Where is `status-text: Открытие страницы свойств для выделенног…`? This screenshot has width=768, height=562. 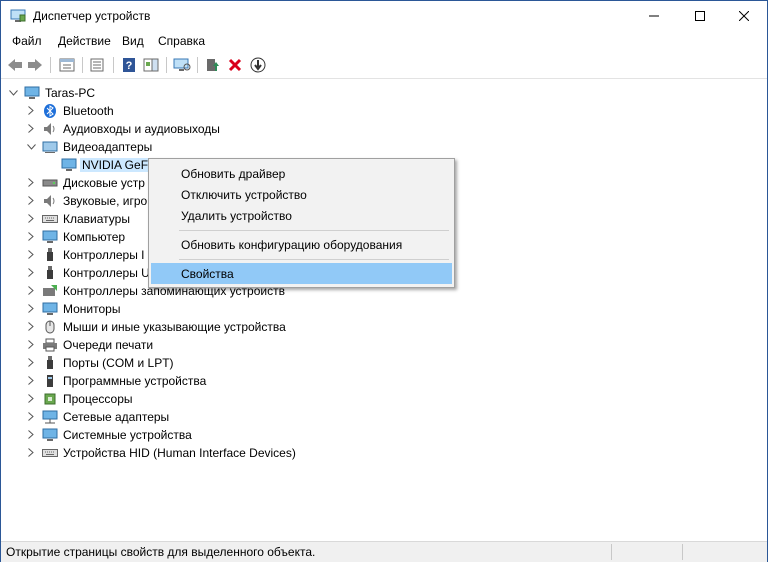
status-text: Открытие страницы свойств для выделенног… is located at coordinates (161, 552).